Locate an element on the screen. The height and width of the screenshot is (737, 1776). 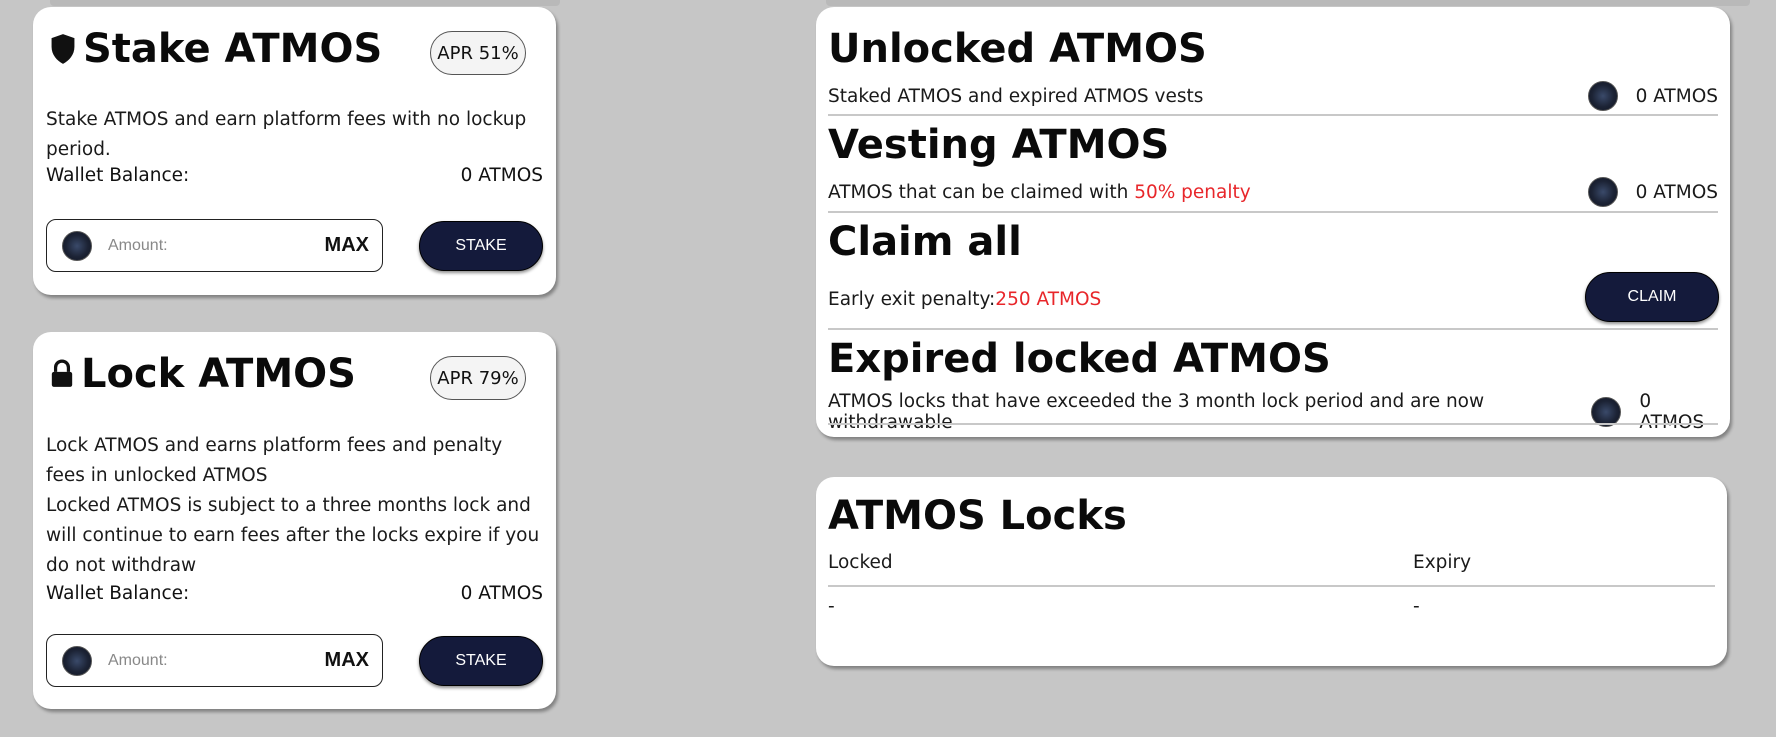
vesting-penalty-highlight: 50% penalty is located at coordinates (1192, 192).